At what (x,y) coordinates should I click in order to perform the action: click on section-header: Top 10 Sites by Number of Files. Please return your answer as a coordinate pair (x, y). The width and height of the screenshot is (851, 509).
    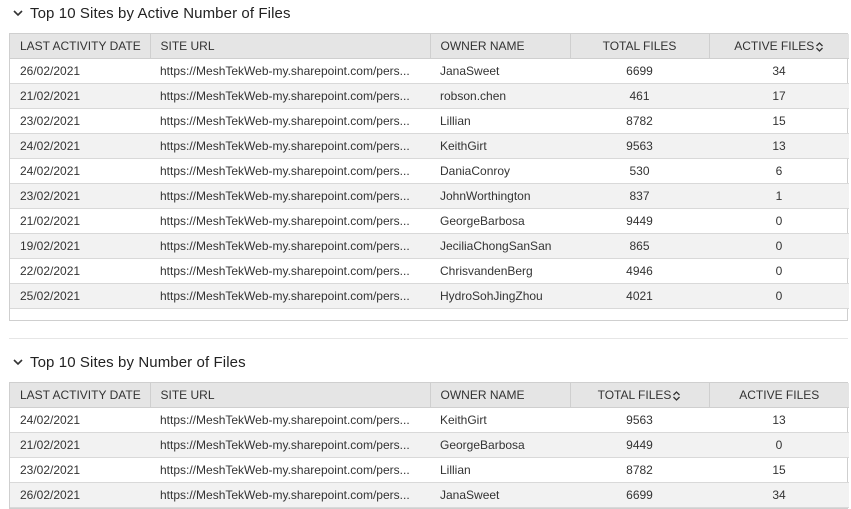
    Looking at the image, I should click on (123, 362).